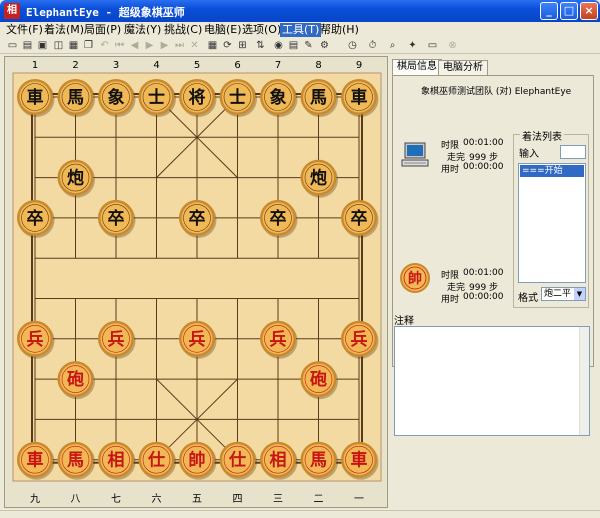 Image resolution: width=600 pixels, height=518 pixels. I want to click on delete-icon: ✕, so click(194, 45).